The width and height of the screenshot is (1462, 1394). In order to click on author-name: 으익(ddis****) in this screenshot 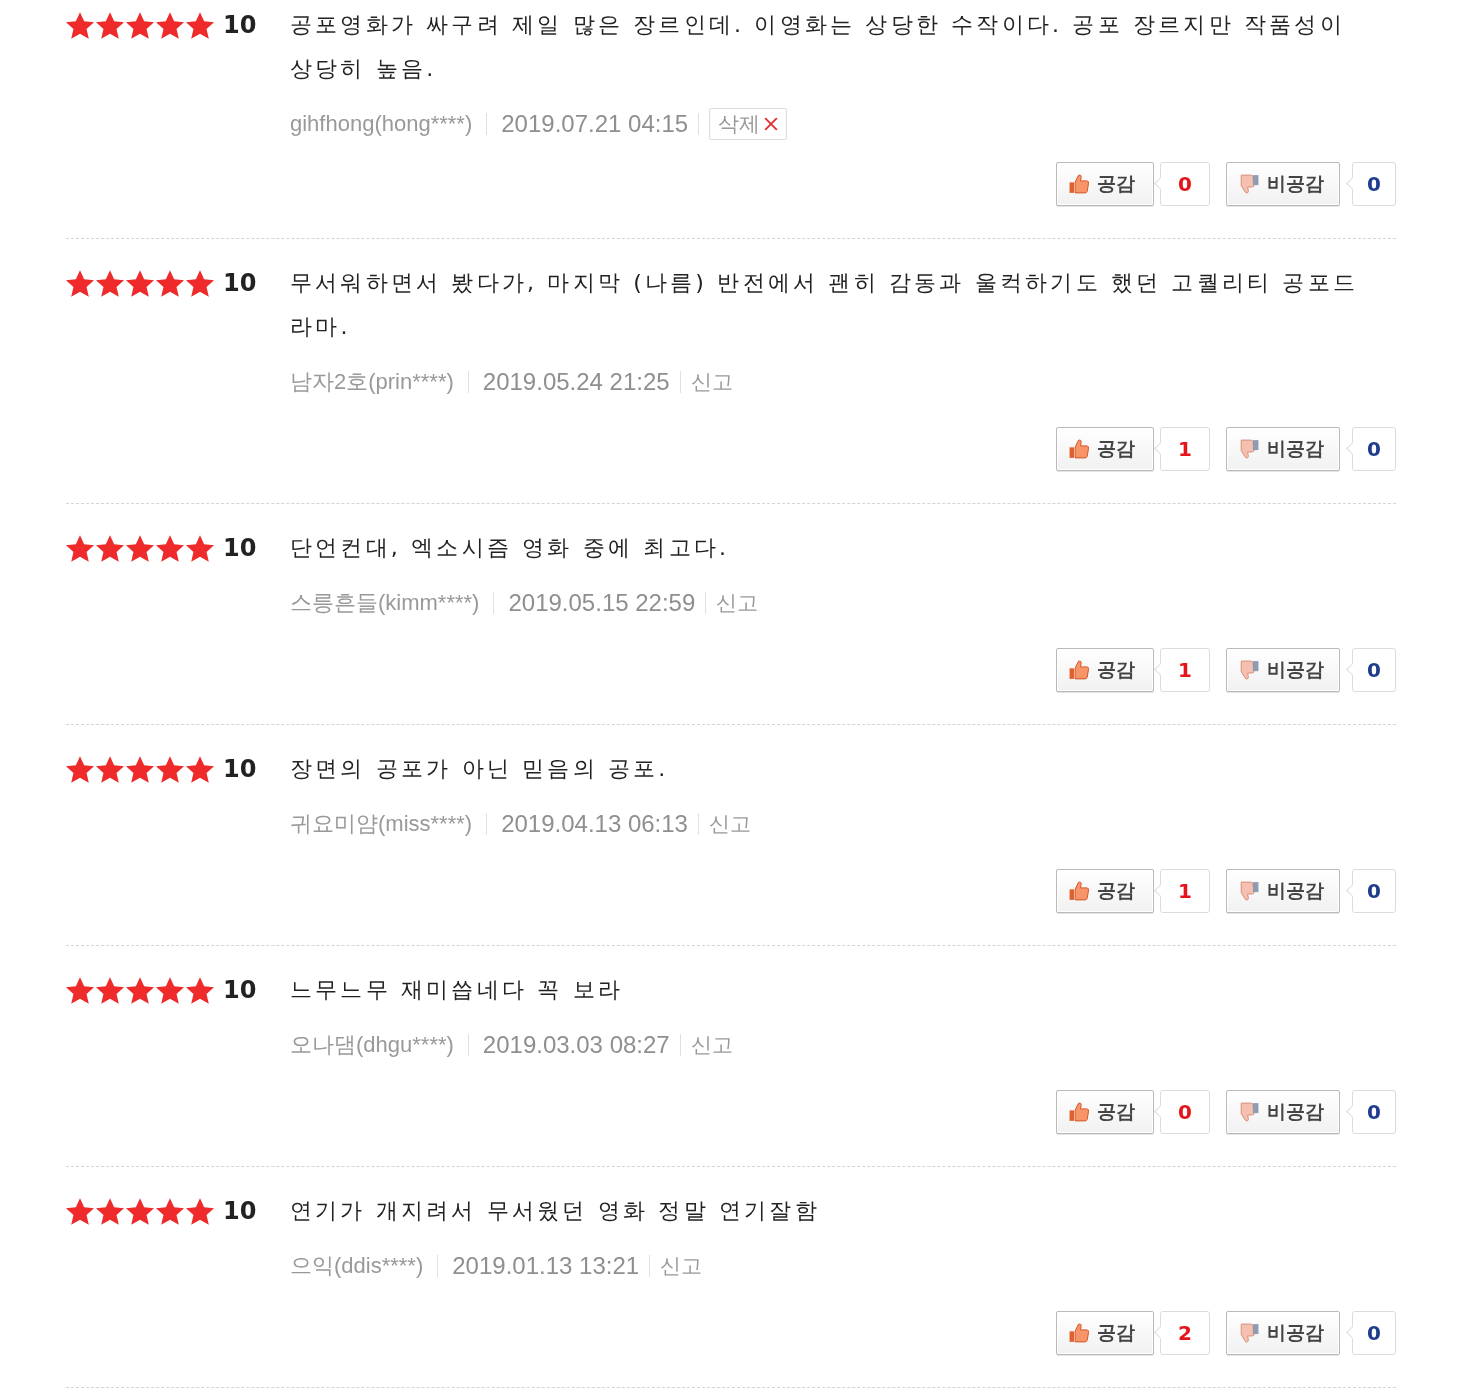, I will do `click(357, 1266)`.